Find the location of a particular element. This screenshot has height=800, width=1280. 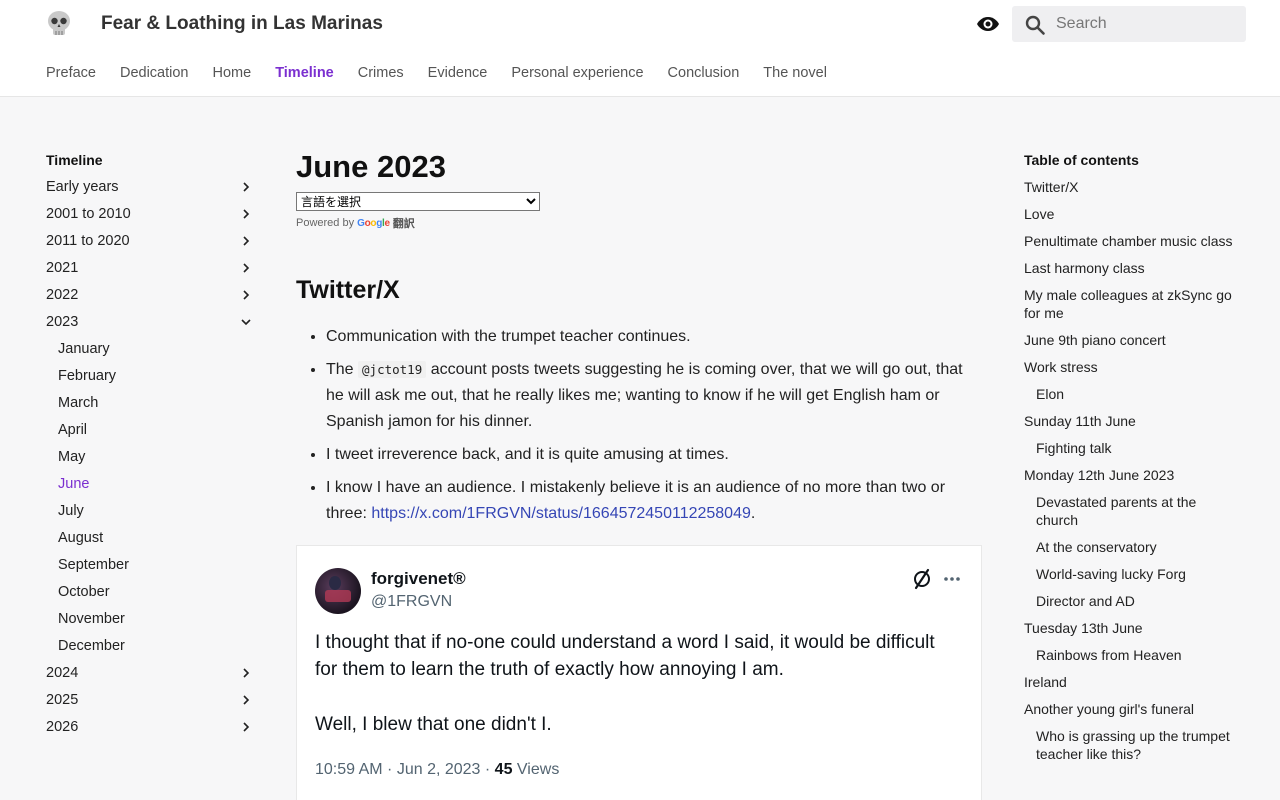

toc-item: Elon is located at coordinates (1131, 394).